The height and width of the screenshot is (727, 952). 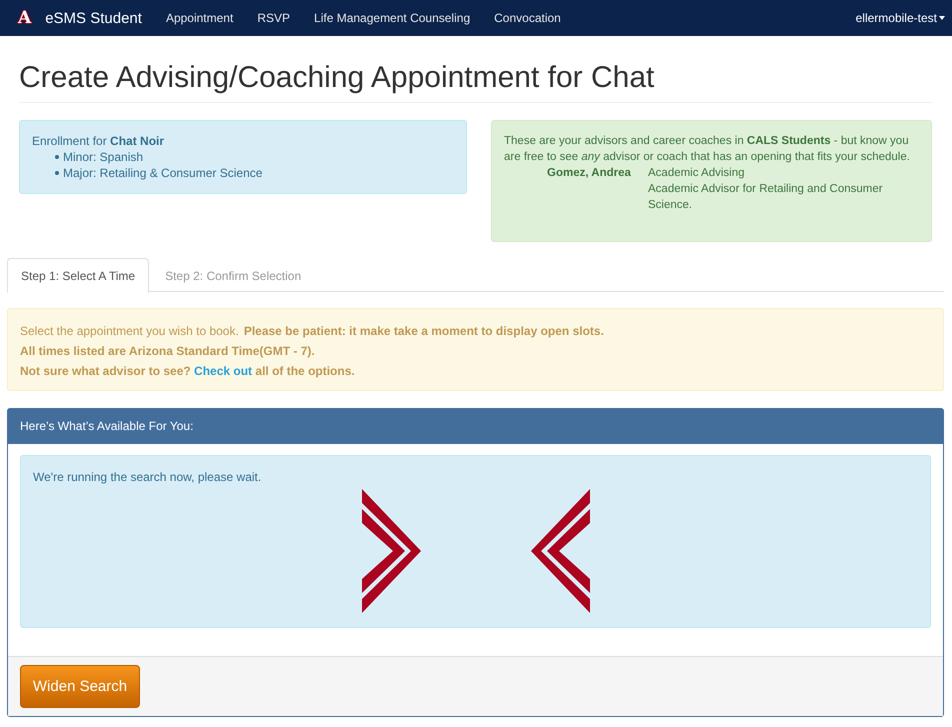 What do you see at coordinates (475, 80) in the screenshot?
I see `page-title: Create Advising/Coaching Appointment for Chat` at bounding box center [475, 80].